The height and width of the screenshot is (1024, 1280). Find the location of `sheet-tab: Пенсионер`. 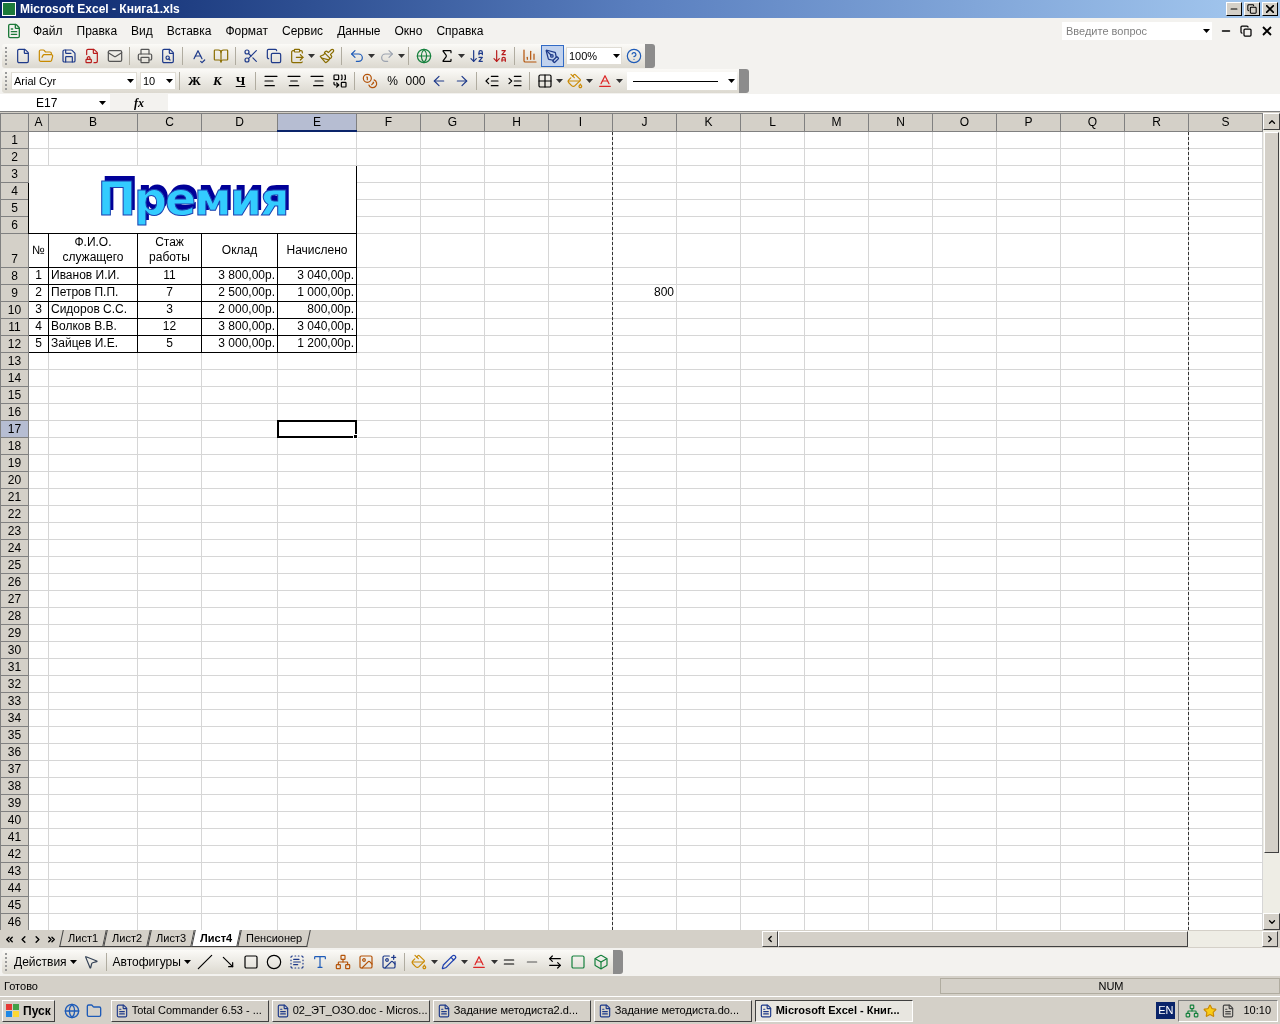

sheet-tab: Пенсионер is located at coordinates (274, 938).